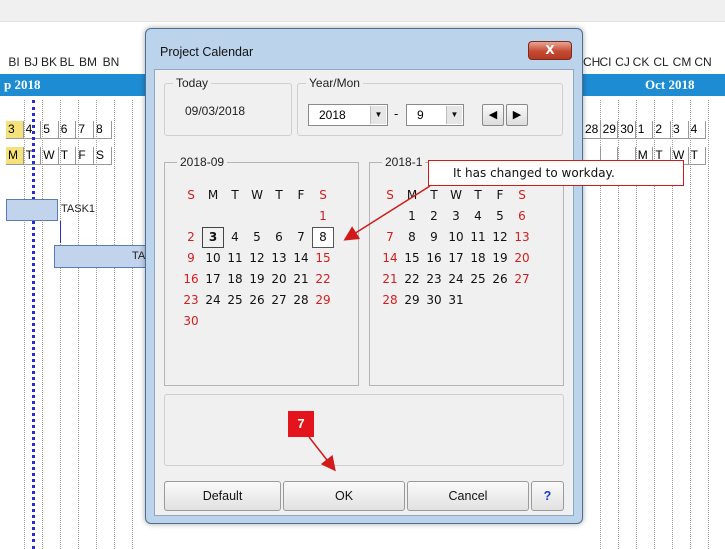 Image resolution: width=725 pixels, height=549 pixels. I want to click on column-header: CM, so click(682, 62).